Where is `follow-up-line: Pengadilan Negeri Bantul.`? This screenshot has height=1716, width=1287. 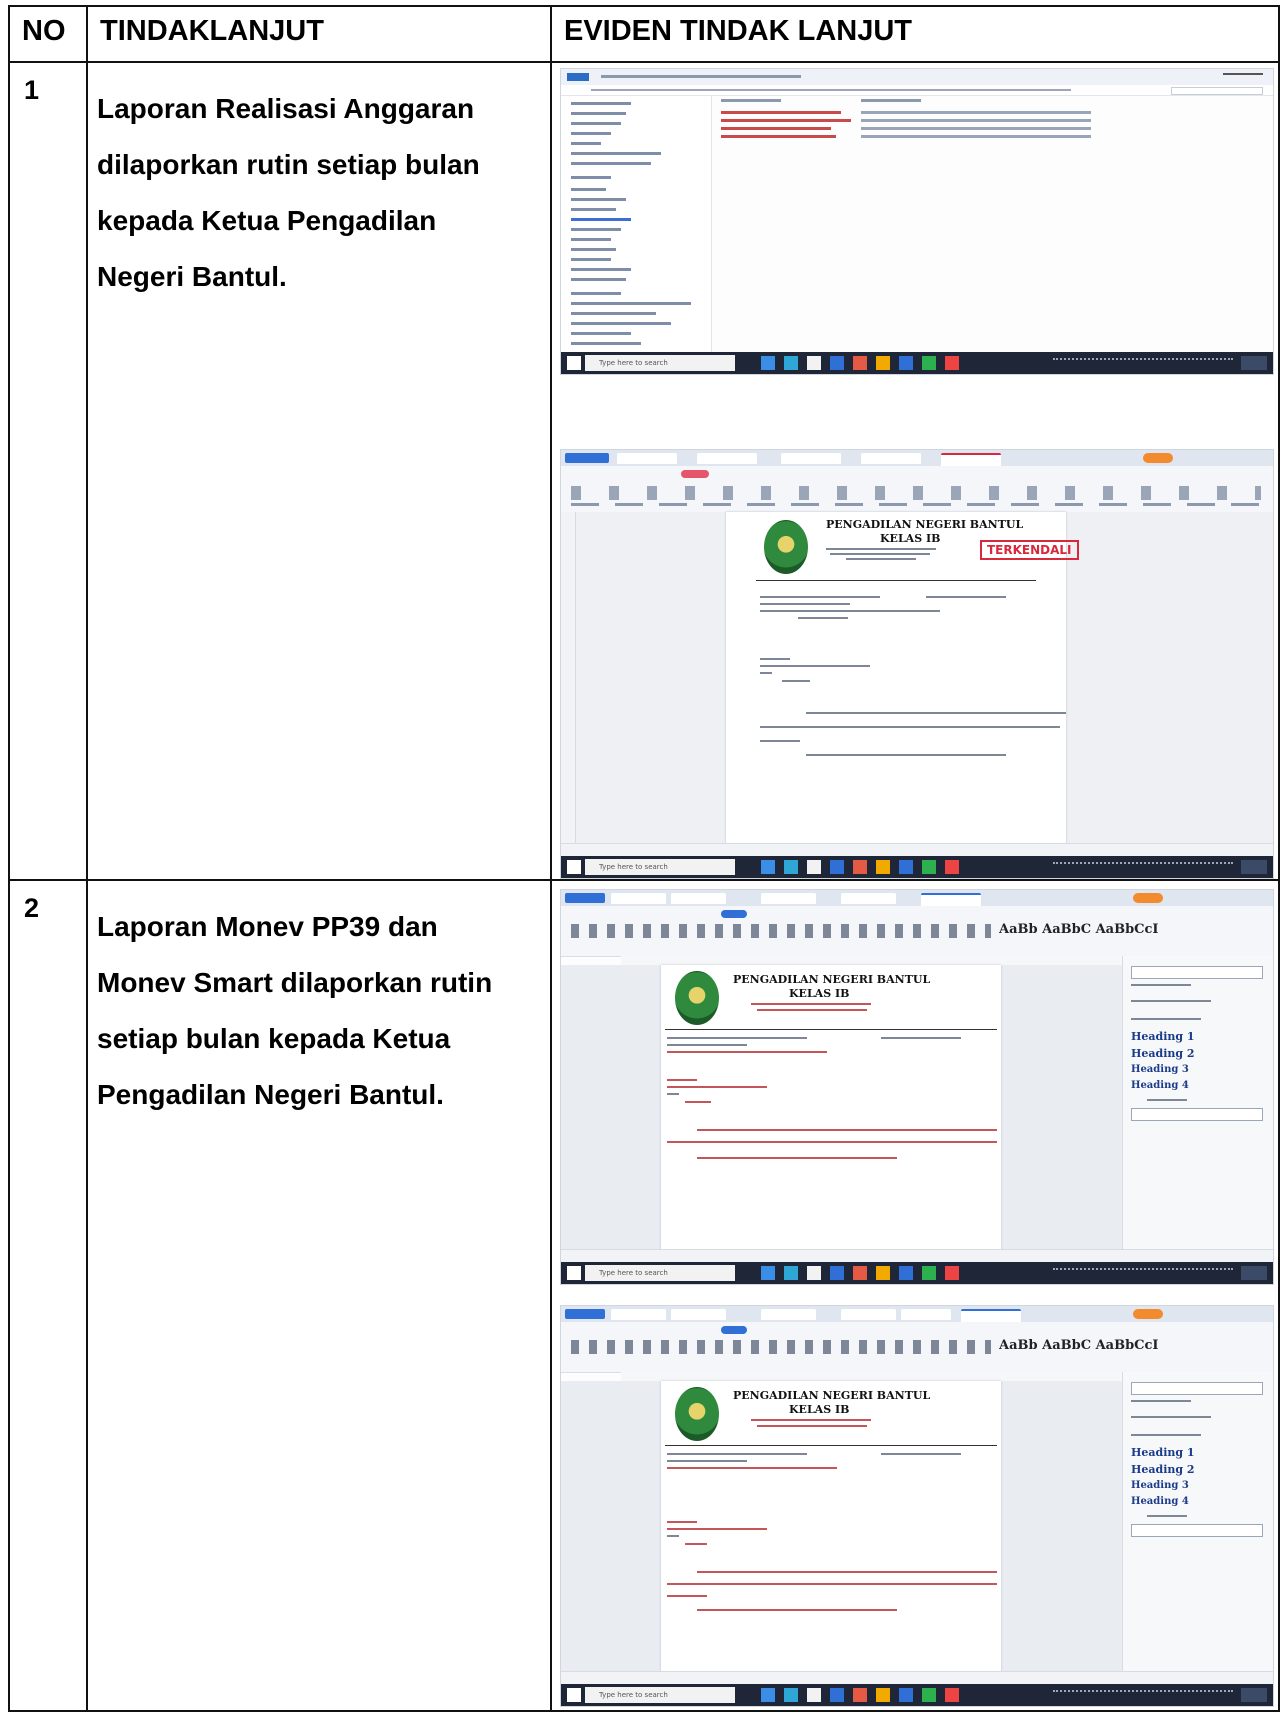 follow-up-line: Pengadilan Negeri Bantul. is located at coordinates (270, 1094).